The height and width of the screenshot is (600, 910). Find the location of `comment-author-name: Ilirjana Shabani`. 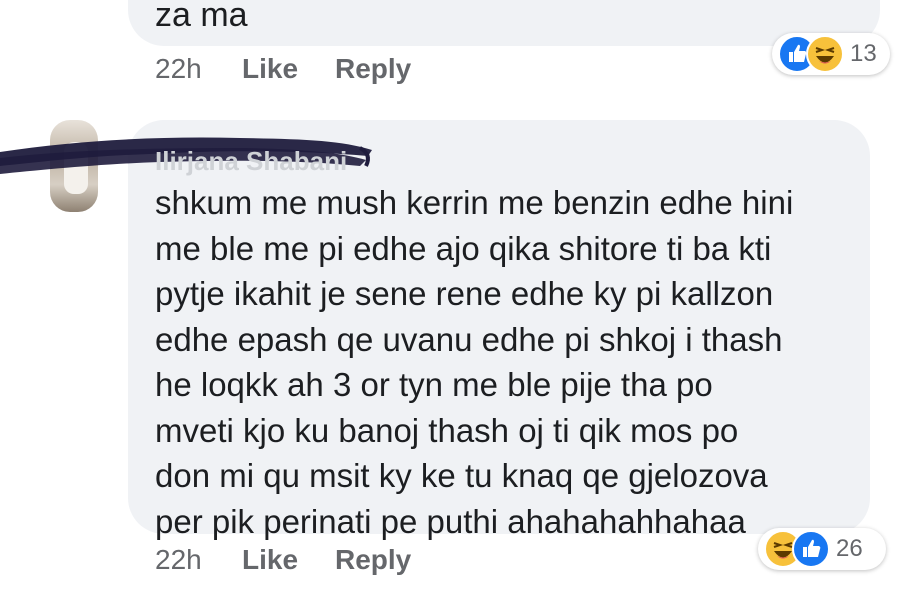

comment-author-name: Ilirjana Shabani is located at coordinates (251, 161).